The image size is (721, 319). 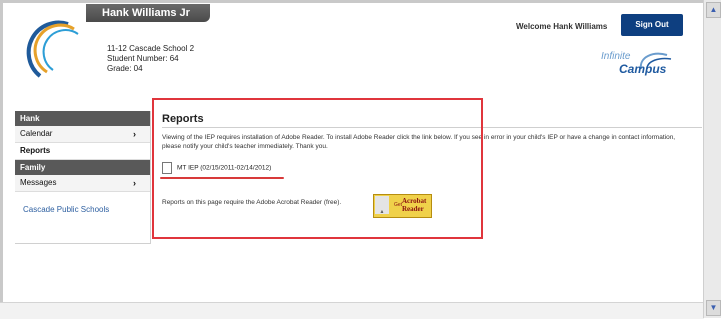 I want to click on sidebar-item-label: Messages, so click(x=38, y=182).